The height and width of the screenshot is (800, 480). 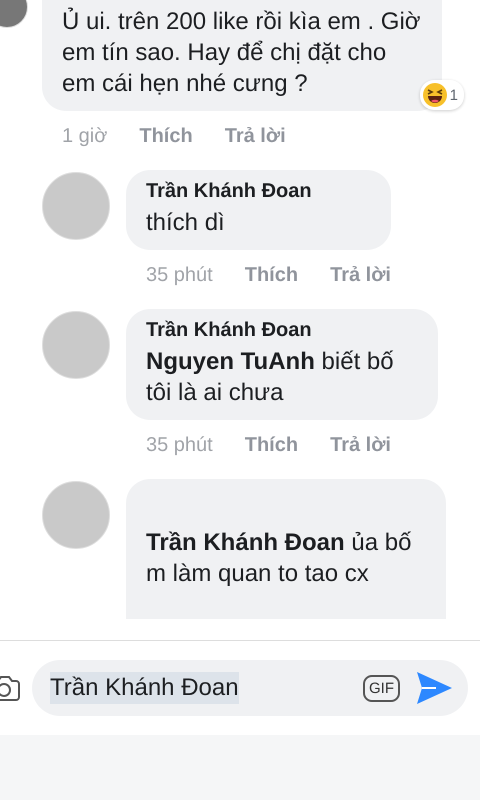 I want to click on comment-text: Ủ ui. trên 200 like rồi kìa em . Giờ em tín sao. Hay để chị đặt cho em cái hẹn nhé cưng ?, so click(x=242, y=52).